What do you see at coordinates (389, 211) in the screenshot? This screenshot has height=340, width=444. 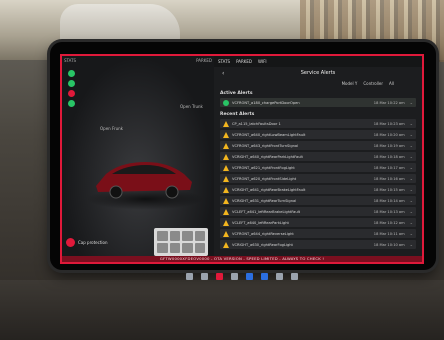 I see `alert-time: 18 Mar 10:13 am` at bounding box center [389, 211].